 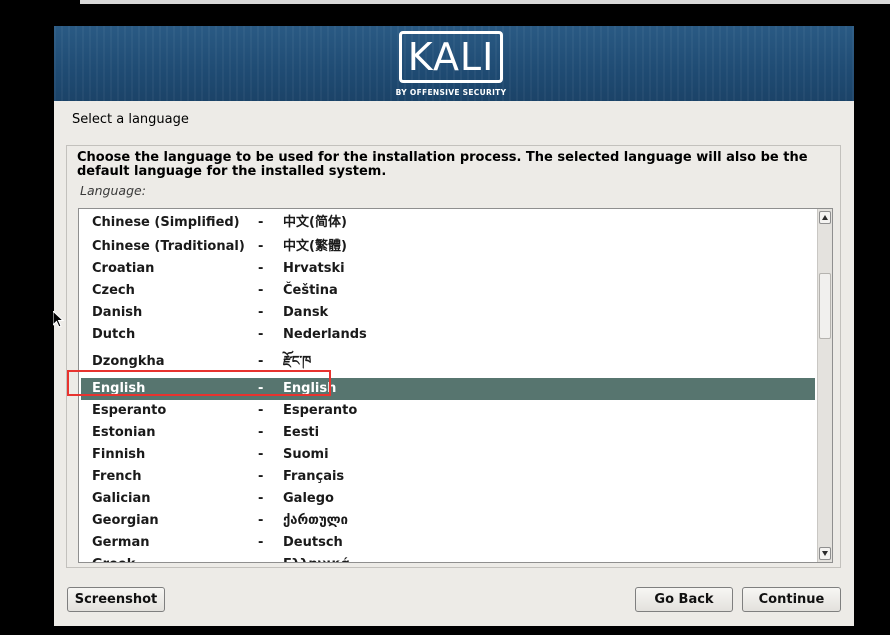 What do you see at coordinates (128, 361) in the screenshot?
I see `language-name: Dzongkha` at bounding box center [128, 361].